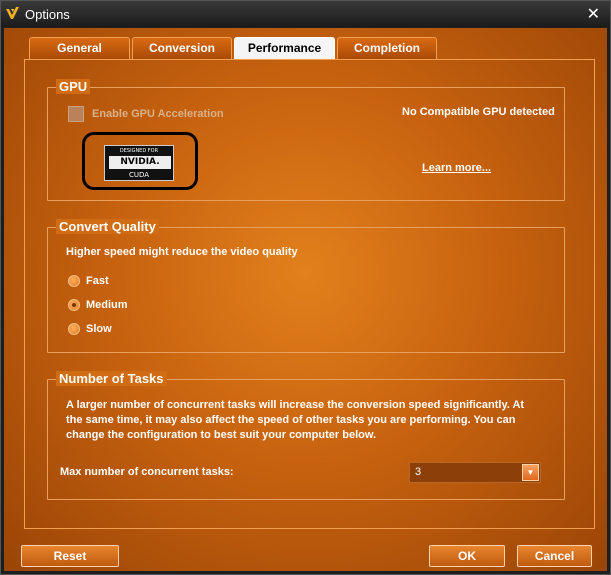 The image size is (611, 575). I want to click on nvidia-cuda-logo: DESIGNED FOR NVIDIA. CUDA, so click(139, 163).